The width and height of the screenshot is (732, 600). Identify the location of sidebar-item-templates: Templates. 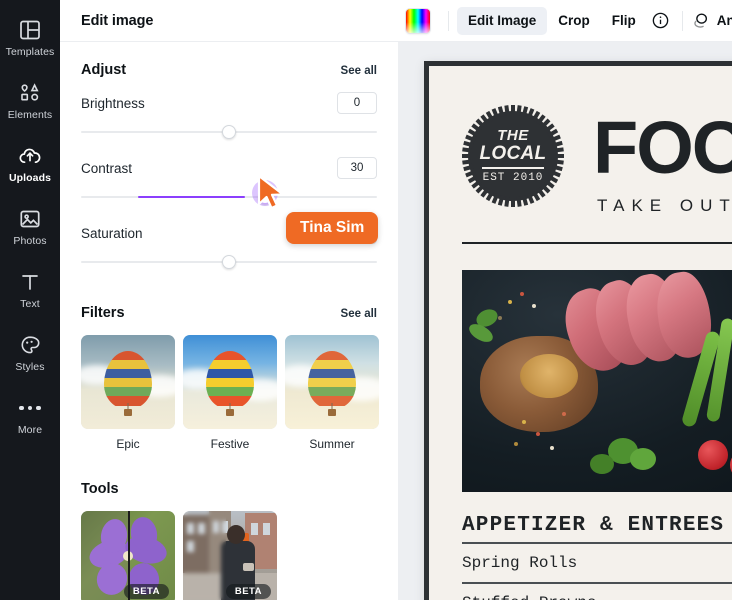
(30, 37).